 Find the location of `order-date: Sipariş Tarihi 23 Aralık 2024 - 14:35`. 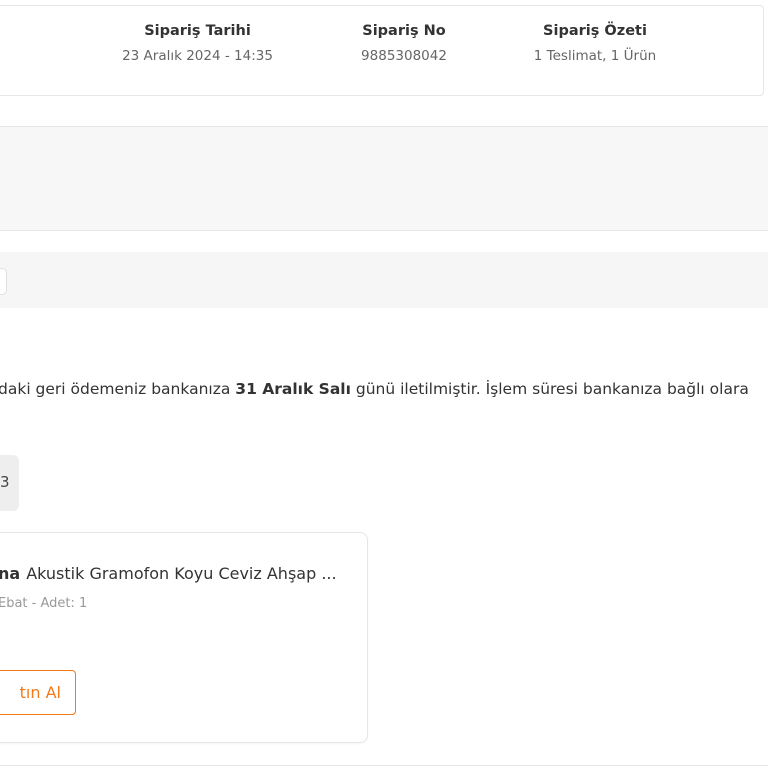

order-date: Sipariş Tarihi 23 Aralık 2024 - 14:35 is located at coordinates (197, 43).